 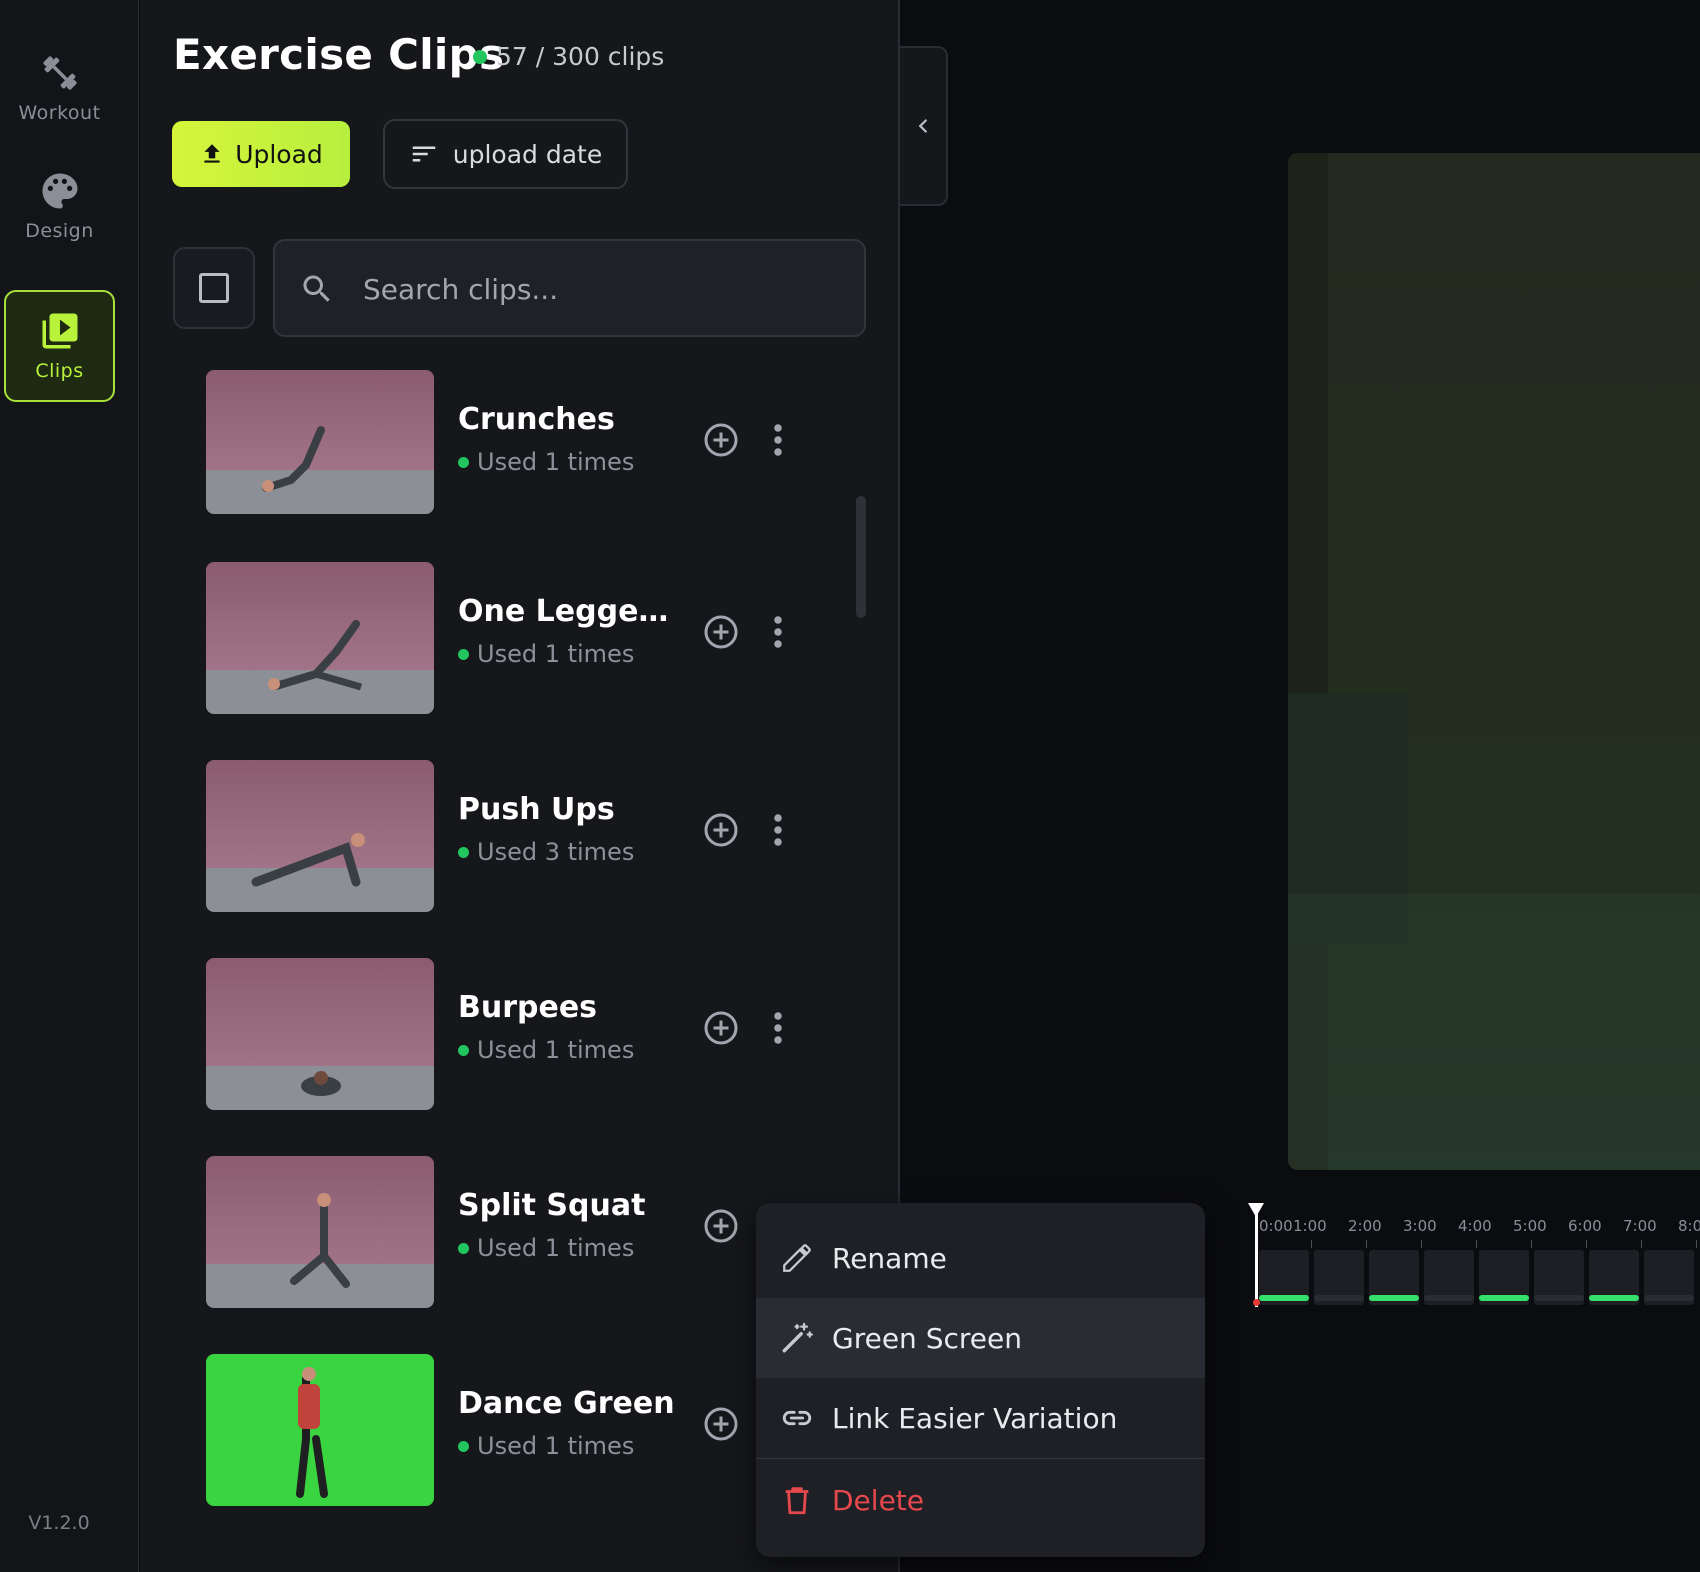 I want to click on select-all-checkbox, so click(x=214, y=288).